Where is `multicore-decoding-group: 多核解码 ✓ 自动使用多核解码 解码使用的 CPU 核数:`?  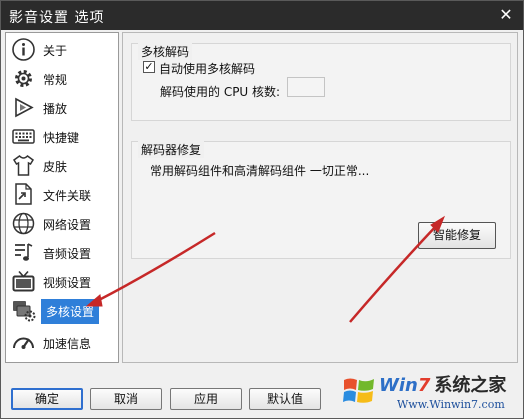
multicore-decoding-group: 多核解码 ✓ 自动使用多核解码 解码使用的 CPU 核数: is located at coordinates (321, 82).